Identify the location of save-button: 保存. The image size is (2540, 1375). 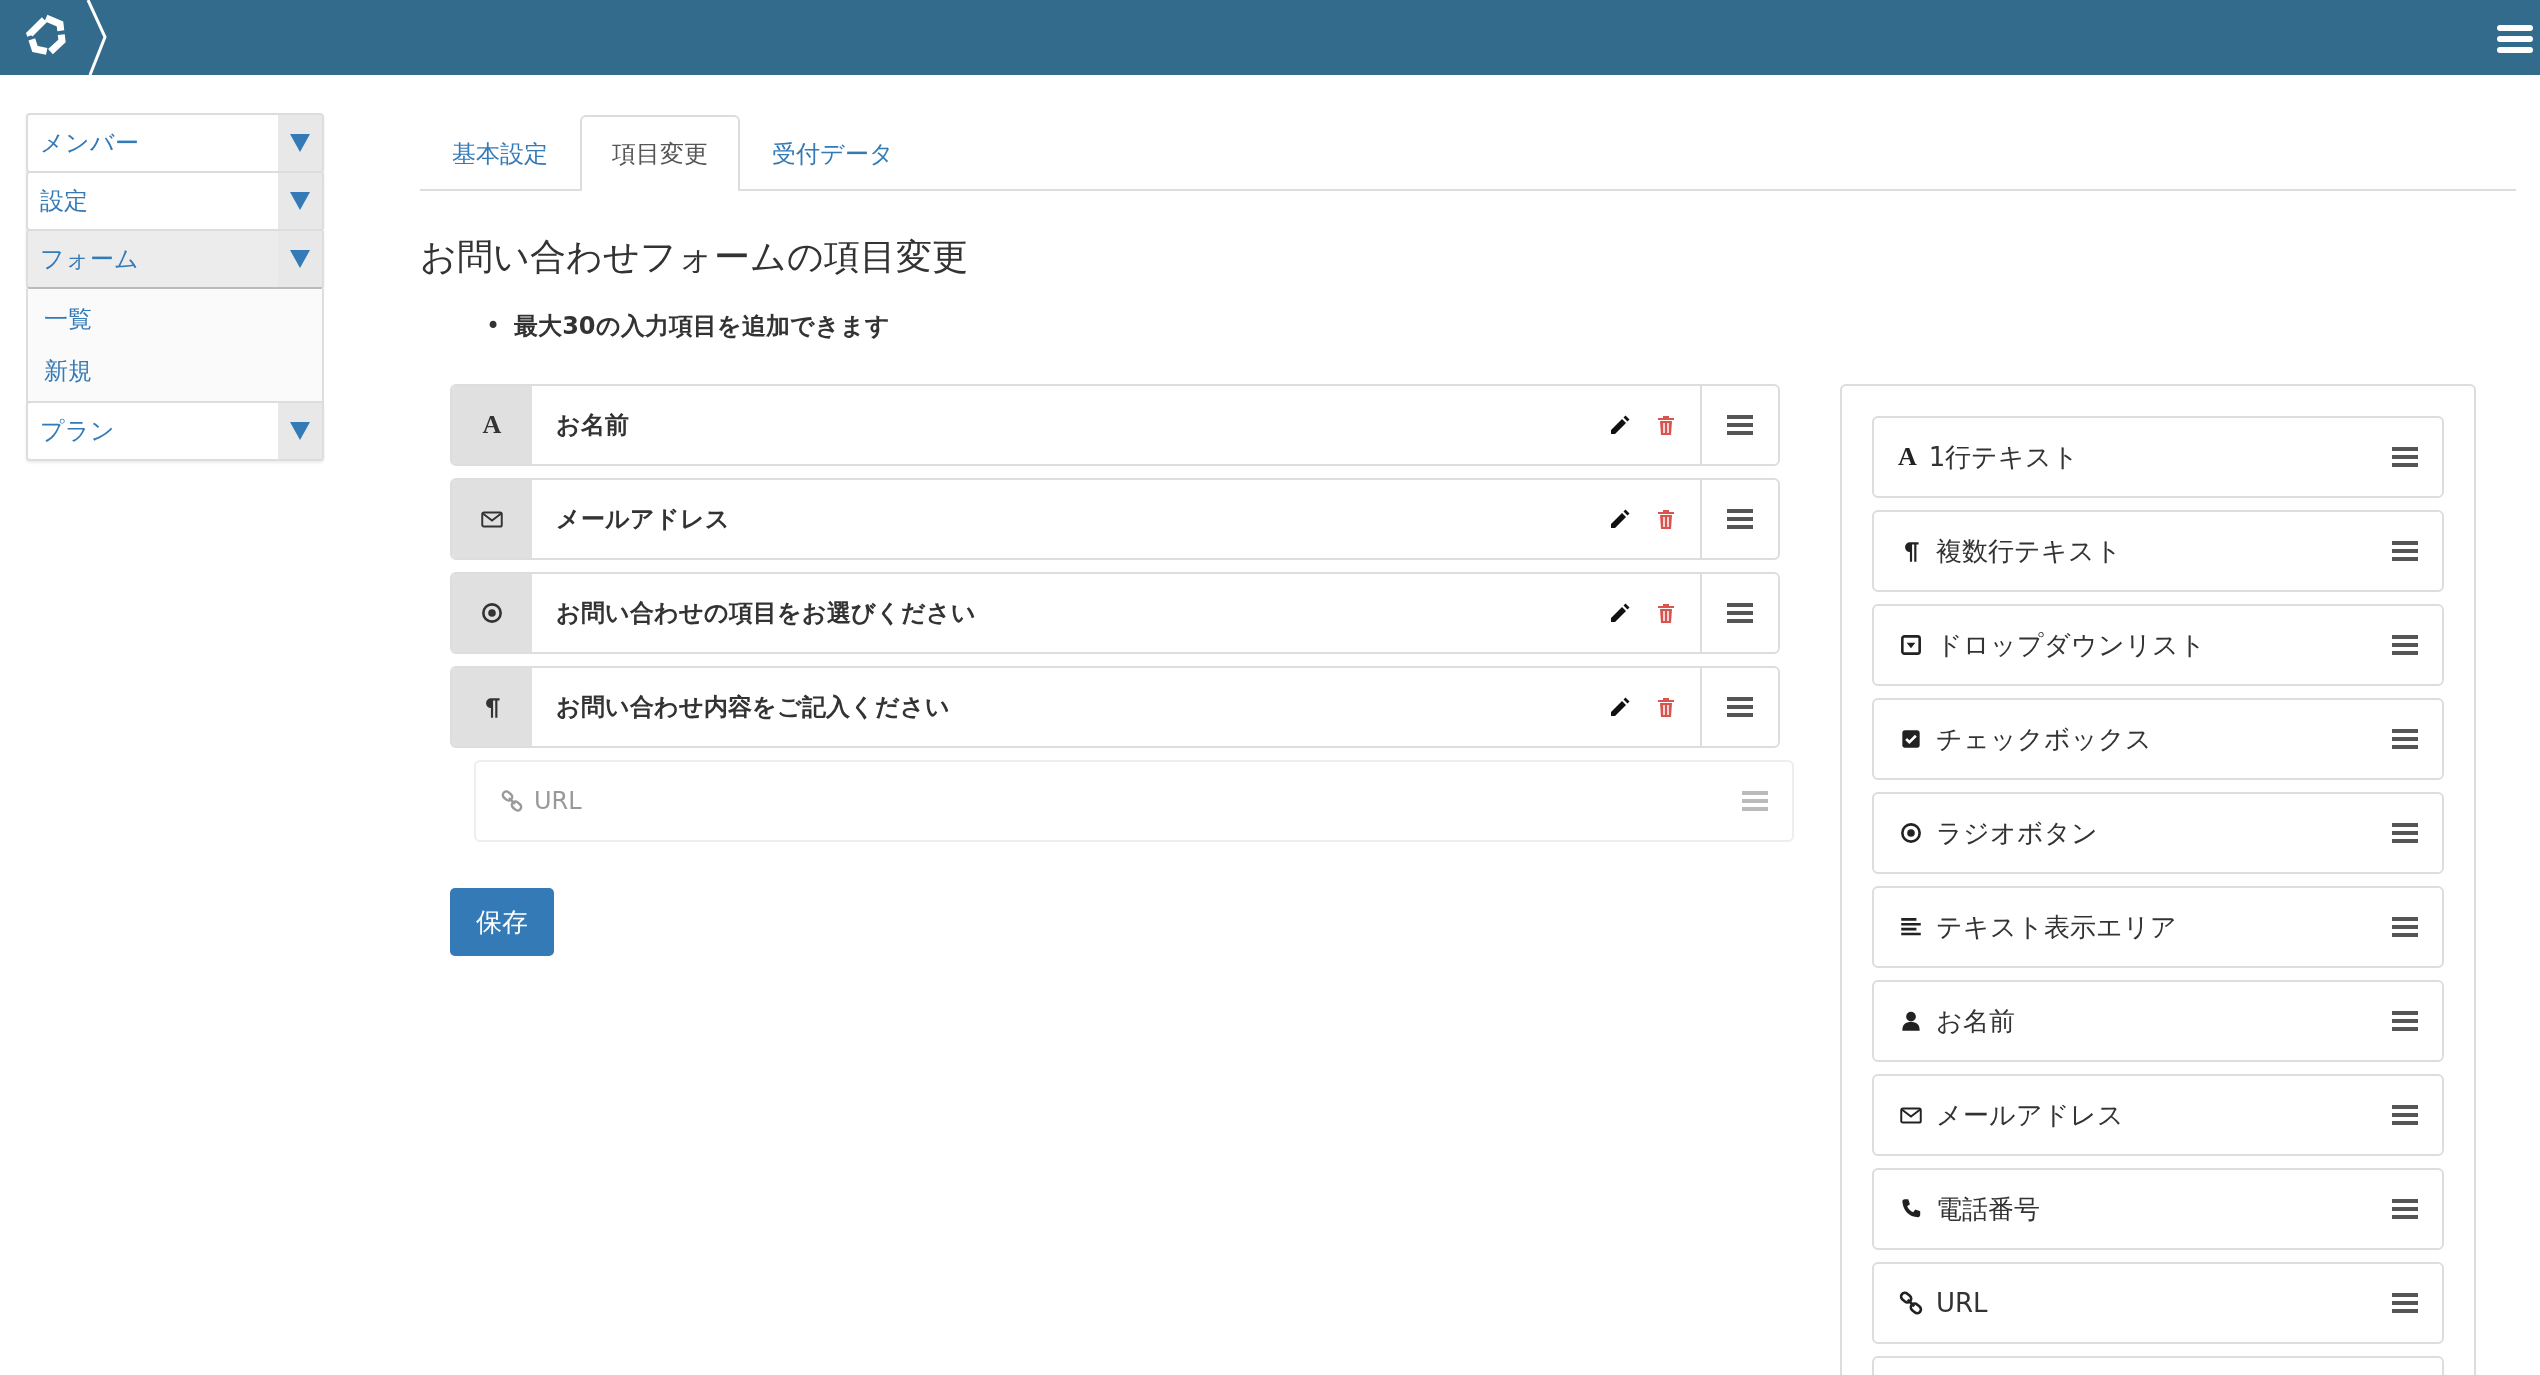
(502, 922).